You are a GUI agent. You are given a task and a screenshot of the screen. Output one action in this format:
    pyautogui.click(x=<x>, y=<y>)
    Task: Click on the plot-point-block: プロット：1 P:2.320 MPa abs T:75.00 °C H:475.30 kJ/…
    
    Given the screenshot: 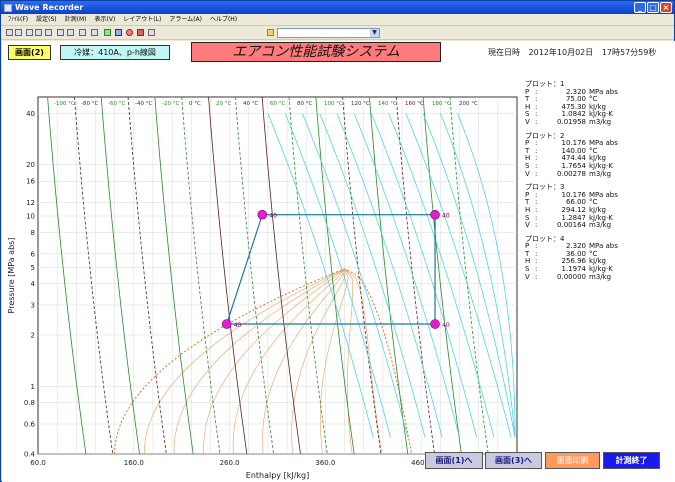 What is the action you would take?
    pyautogui.click(x=595, y=103)
    